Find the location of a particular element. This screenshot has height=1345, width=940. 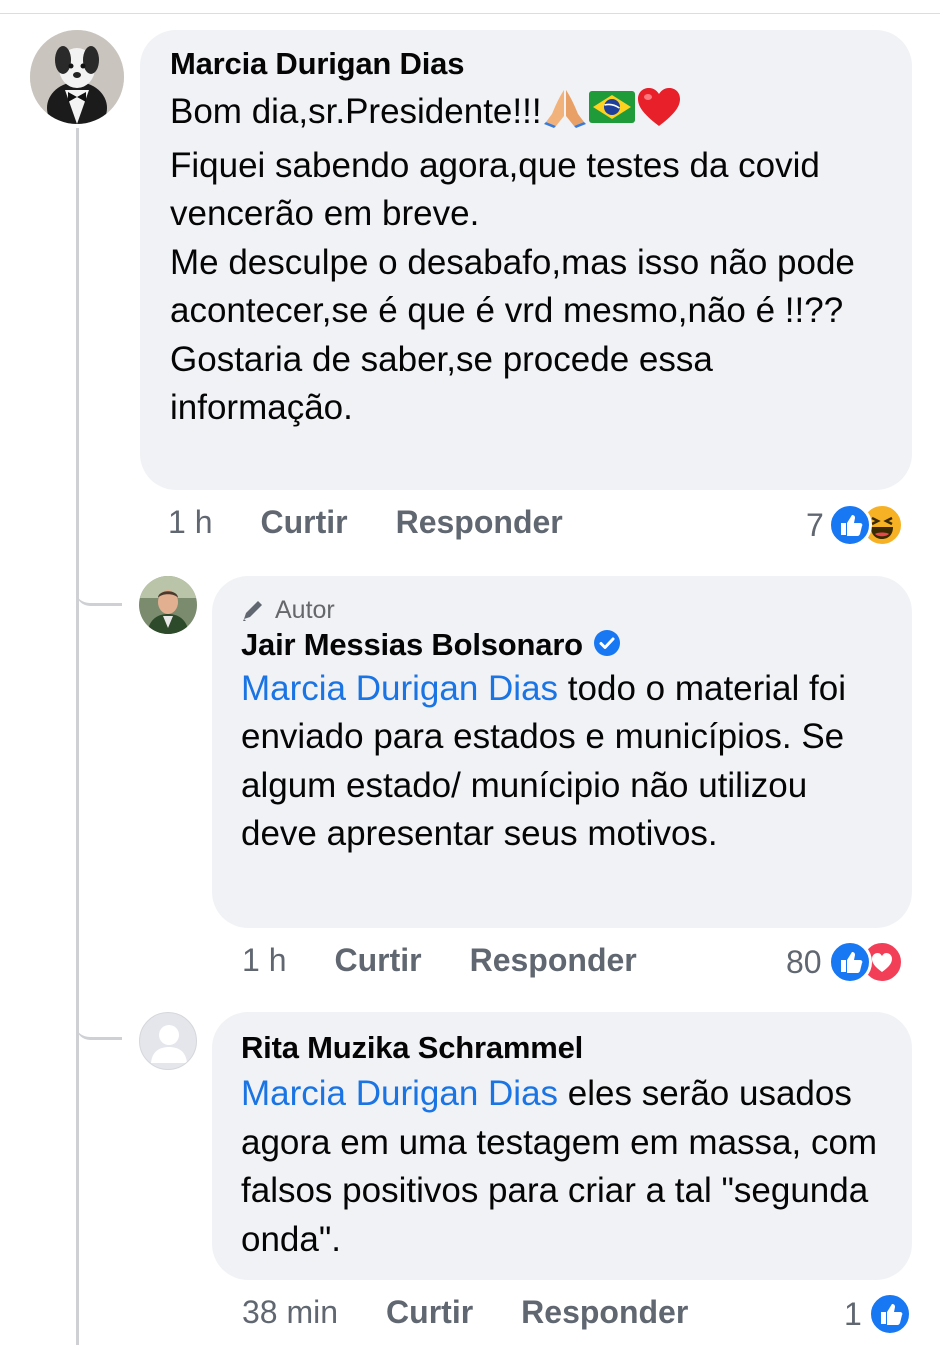

reply2-reactions: 1 is located at coordinates (878, 1314).